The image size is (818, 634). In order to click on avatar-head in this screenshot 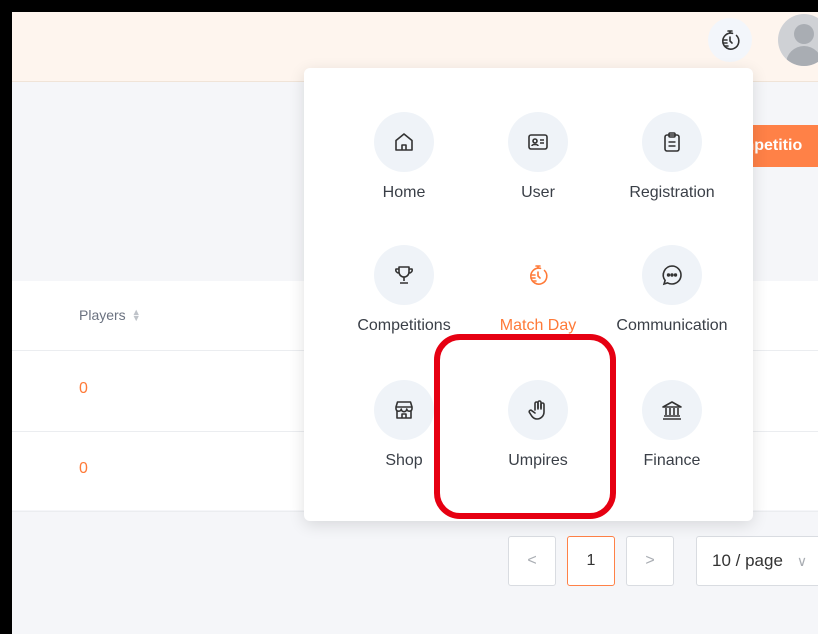, I will do `click(804, 34)`.